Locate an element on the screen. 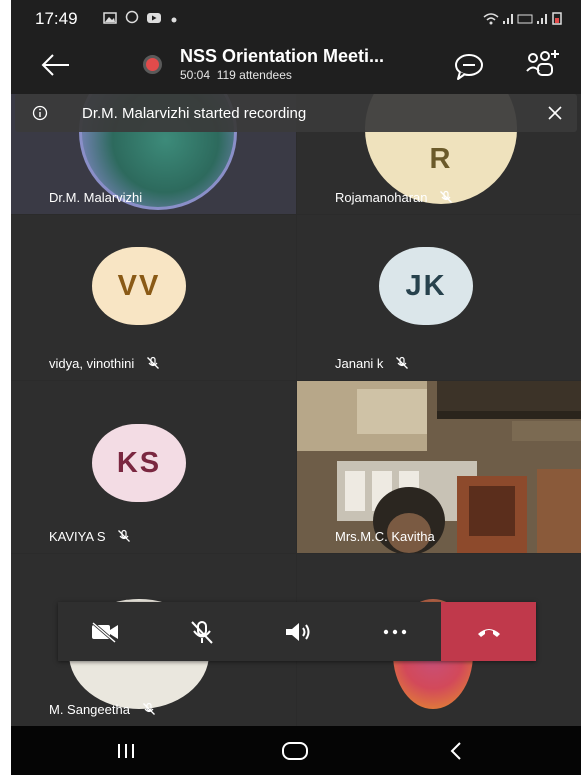 The width and height of the screenshot is (581, 775). attendee-count: 119 attendees is located at coordinates (254, 75).